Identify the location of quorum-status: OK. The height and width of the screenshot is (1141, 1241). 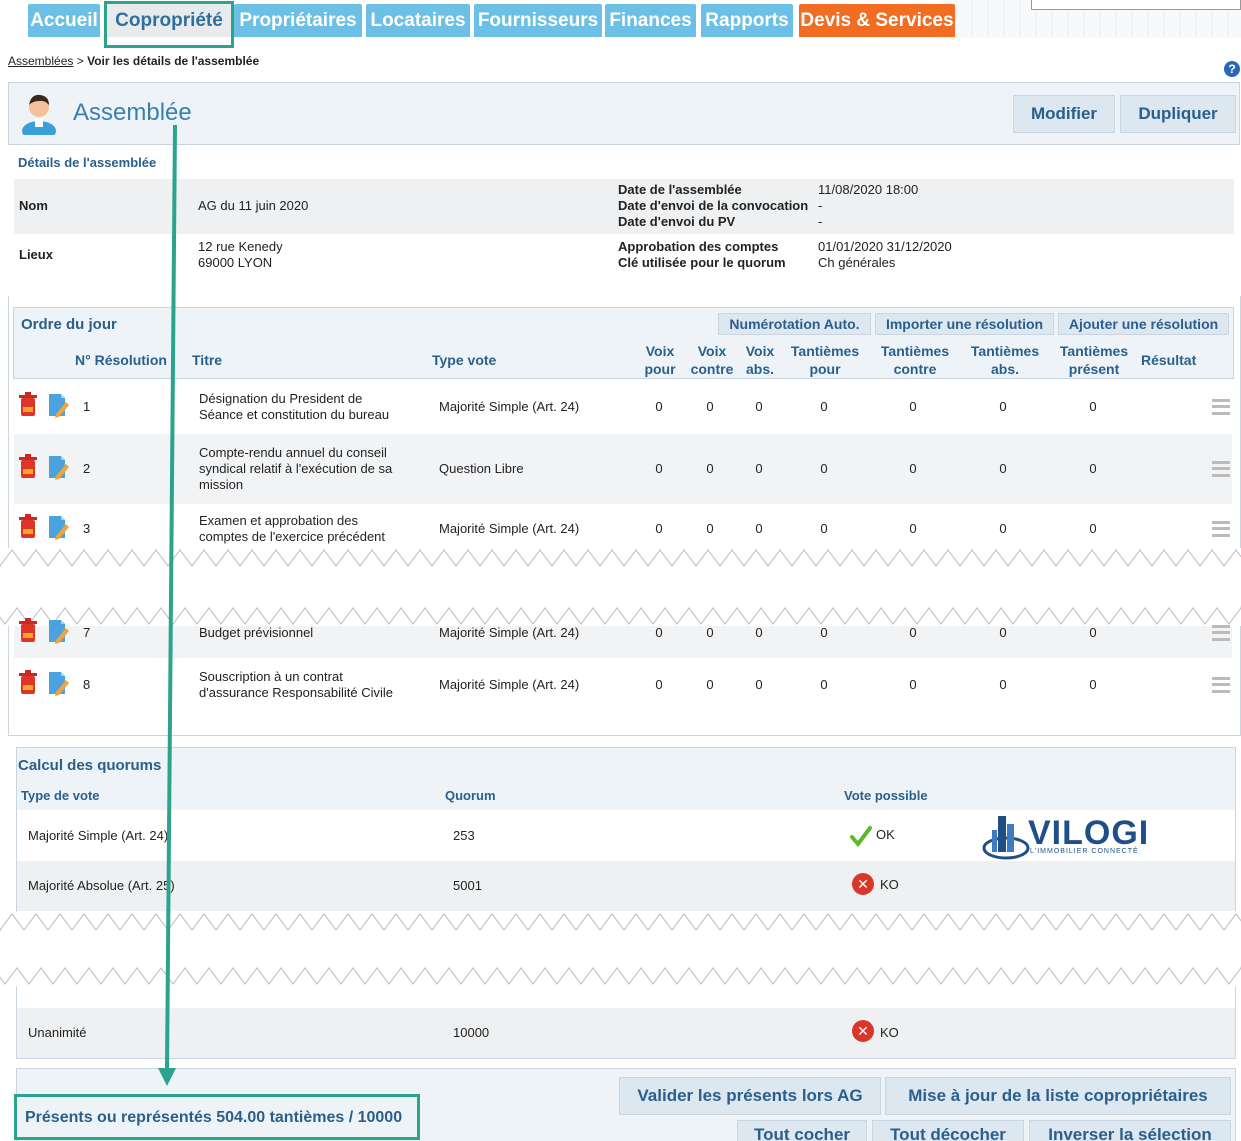
(885, 834).